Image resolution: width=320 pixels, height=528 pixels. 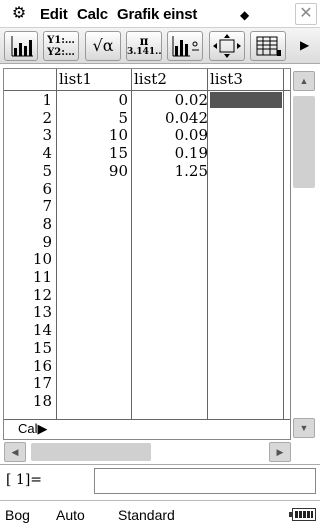 I want to click on list1-cell: 10, so click(x=92, y=136).